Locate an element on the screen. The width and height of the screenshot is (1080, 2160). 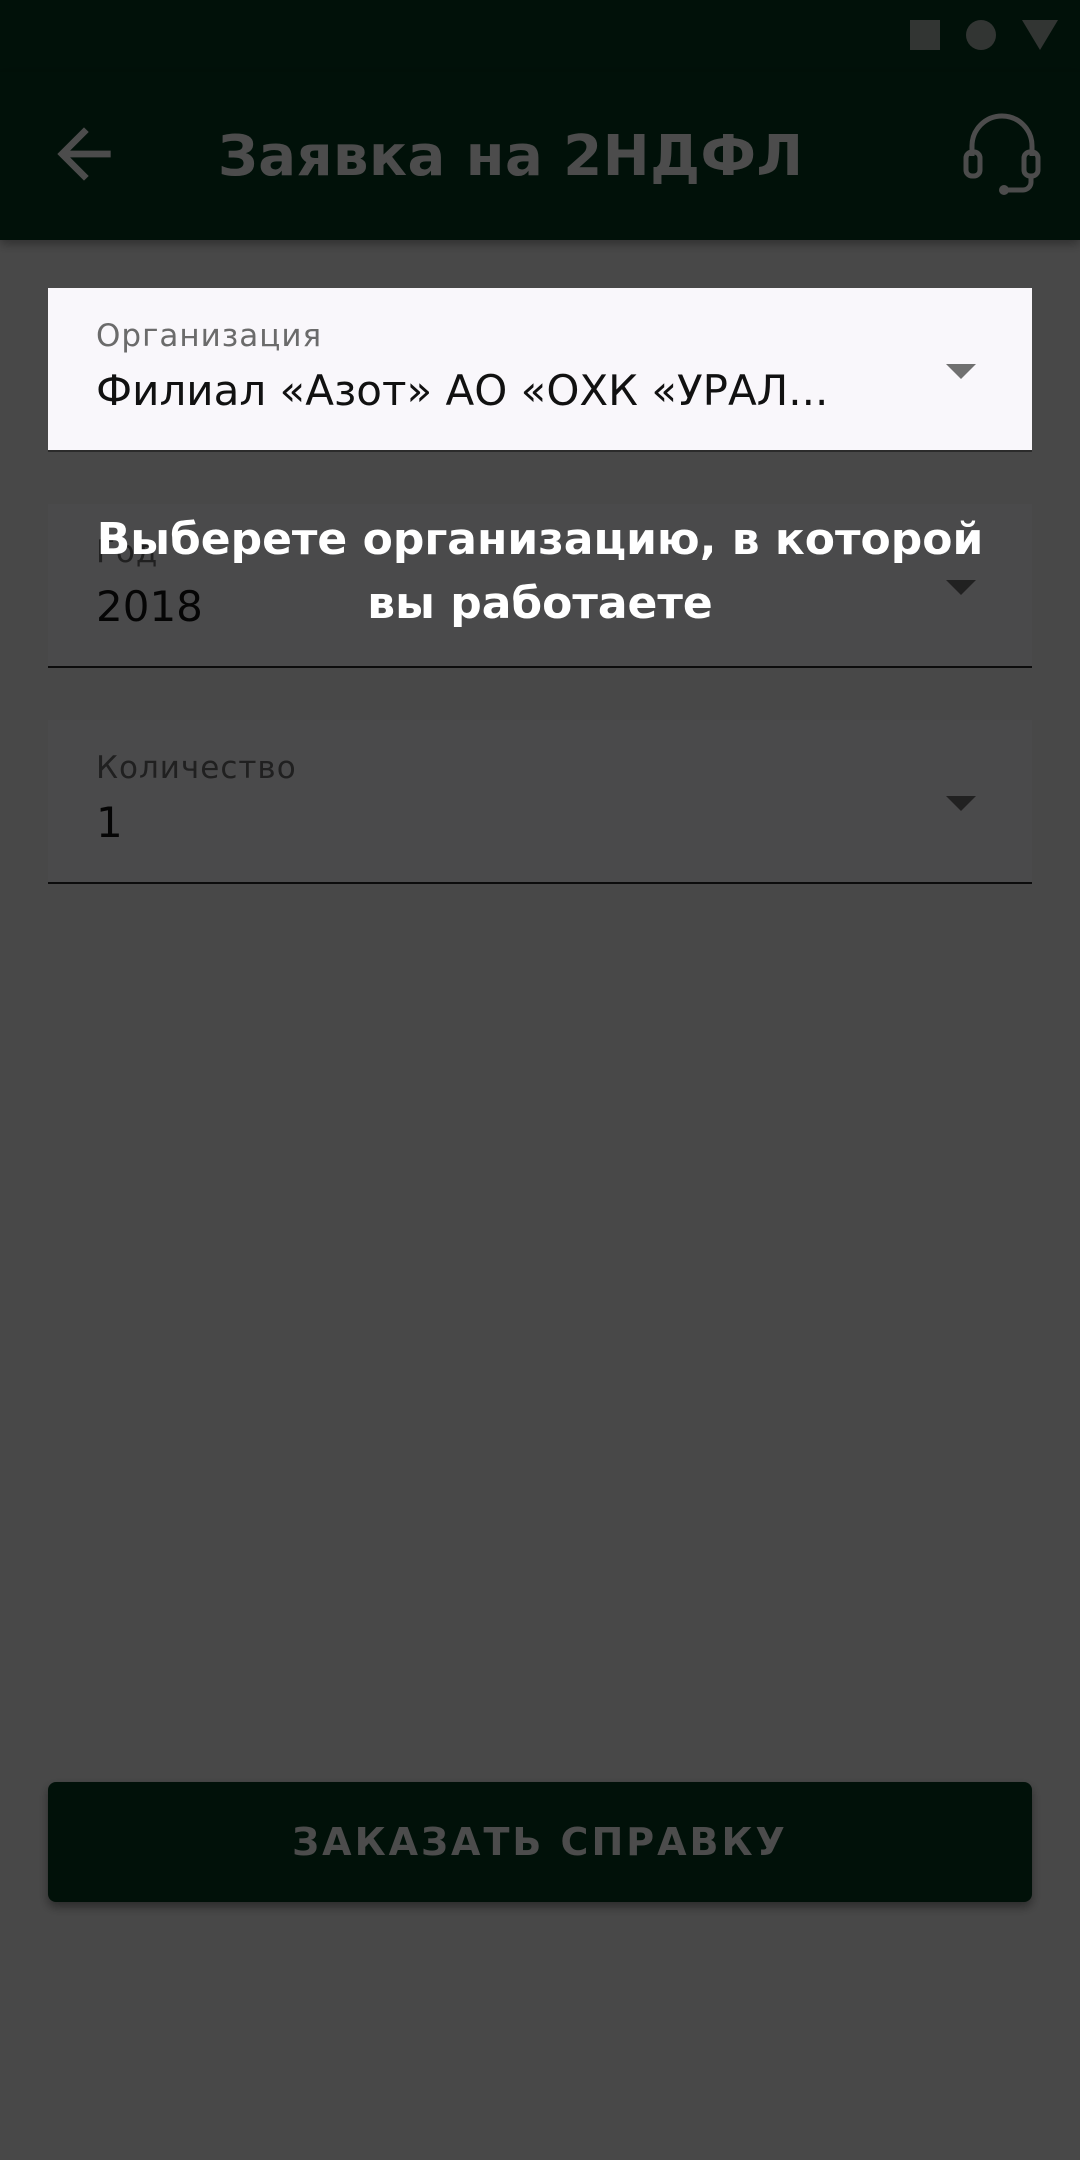
arrow-back-icon is located at coordinates (84, 154).